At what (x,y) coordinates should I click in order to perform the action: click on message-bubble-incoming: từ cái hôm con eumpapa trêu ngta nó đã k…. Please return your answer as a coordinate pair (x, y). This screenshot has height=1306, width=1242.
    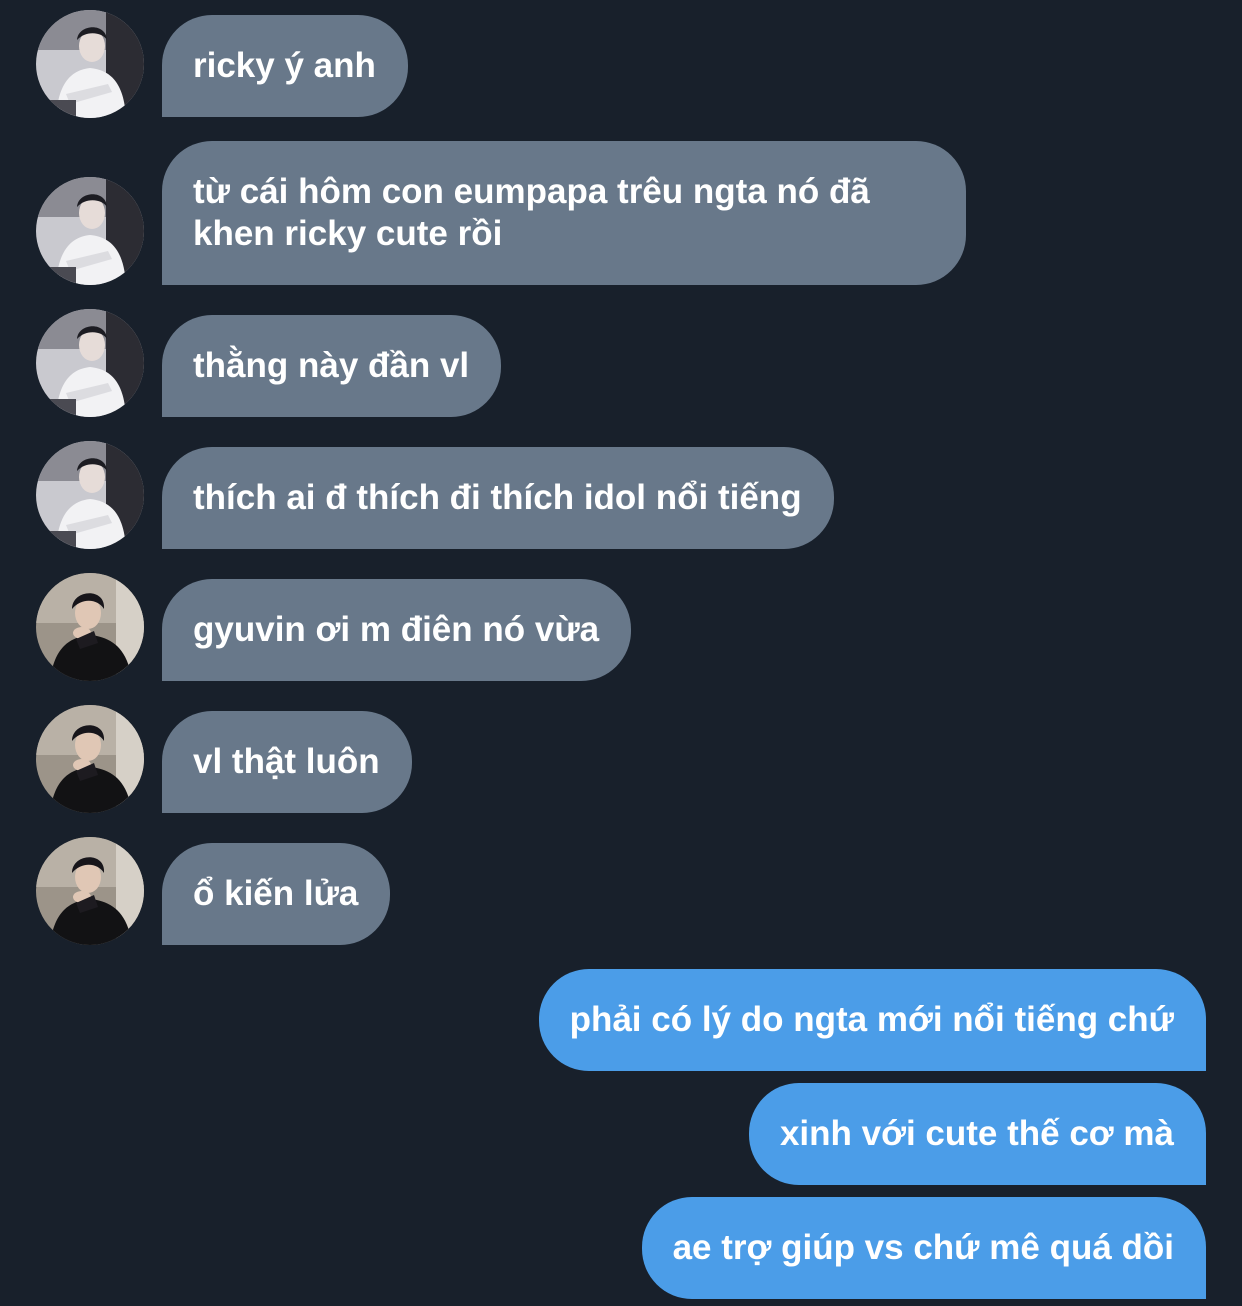
    Looking at the image, I should click on (564, 213).